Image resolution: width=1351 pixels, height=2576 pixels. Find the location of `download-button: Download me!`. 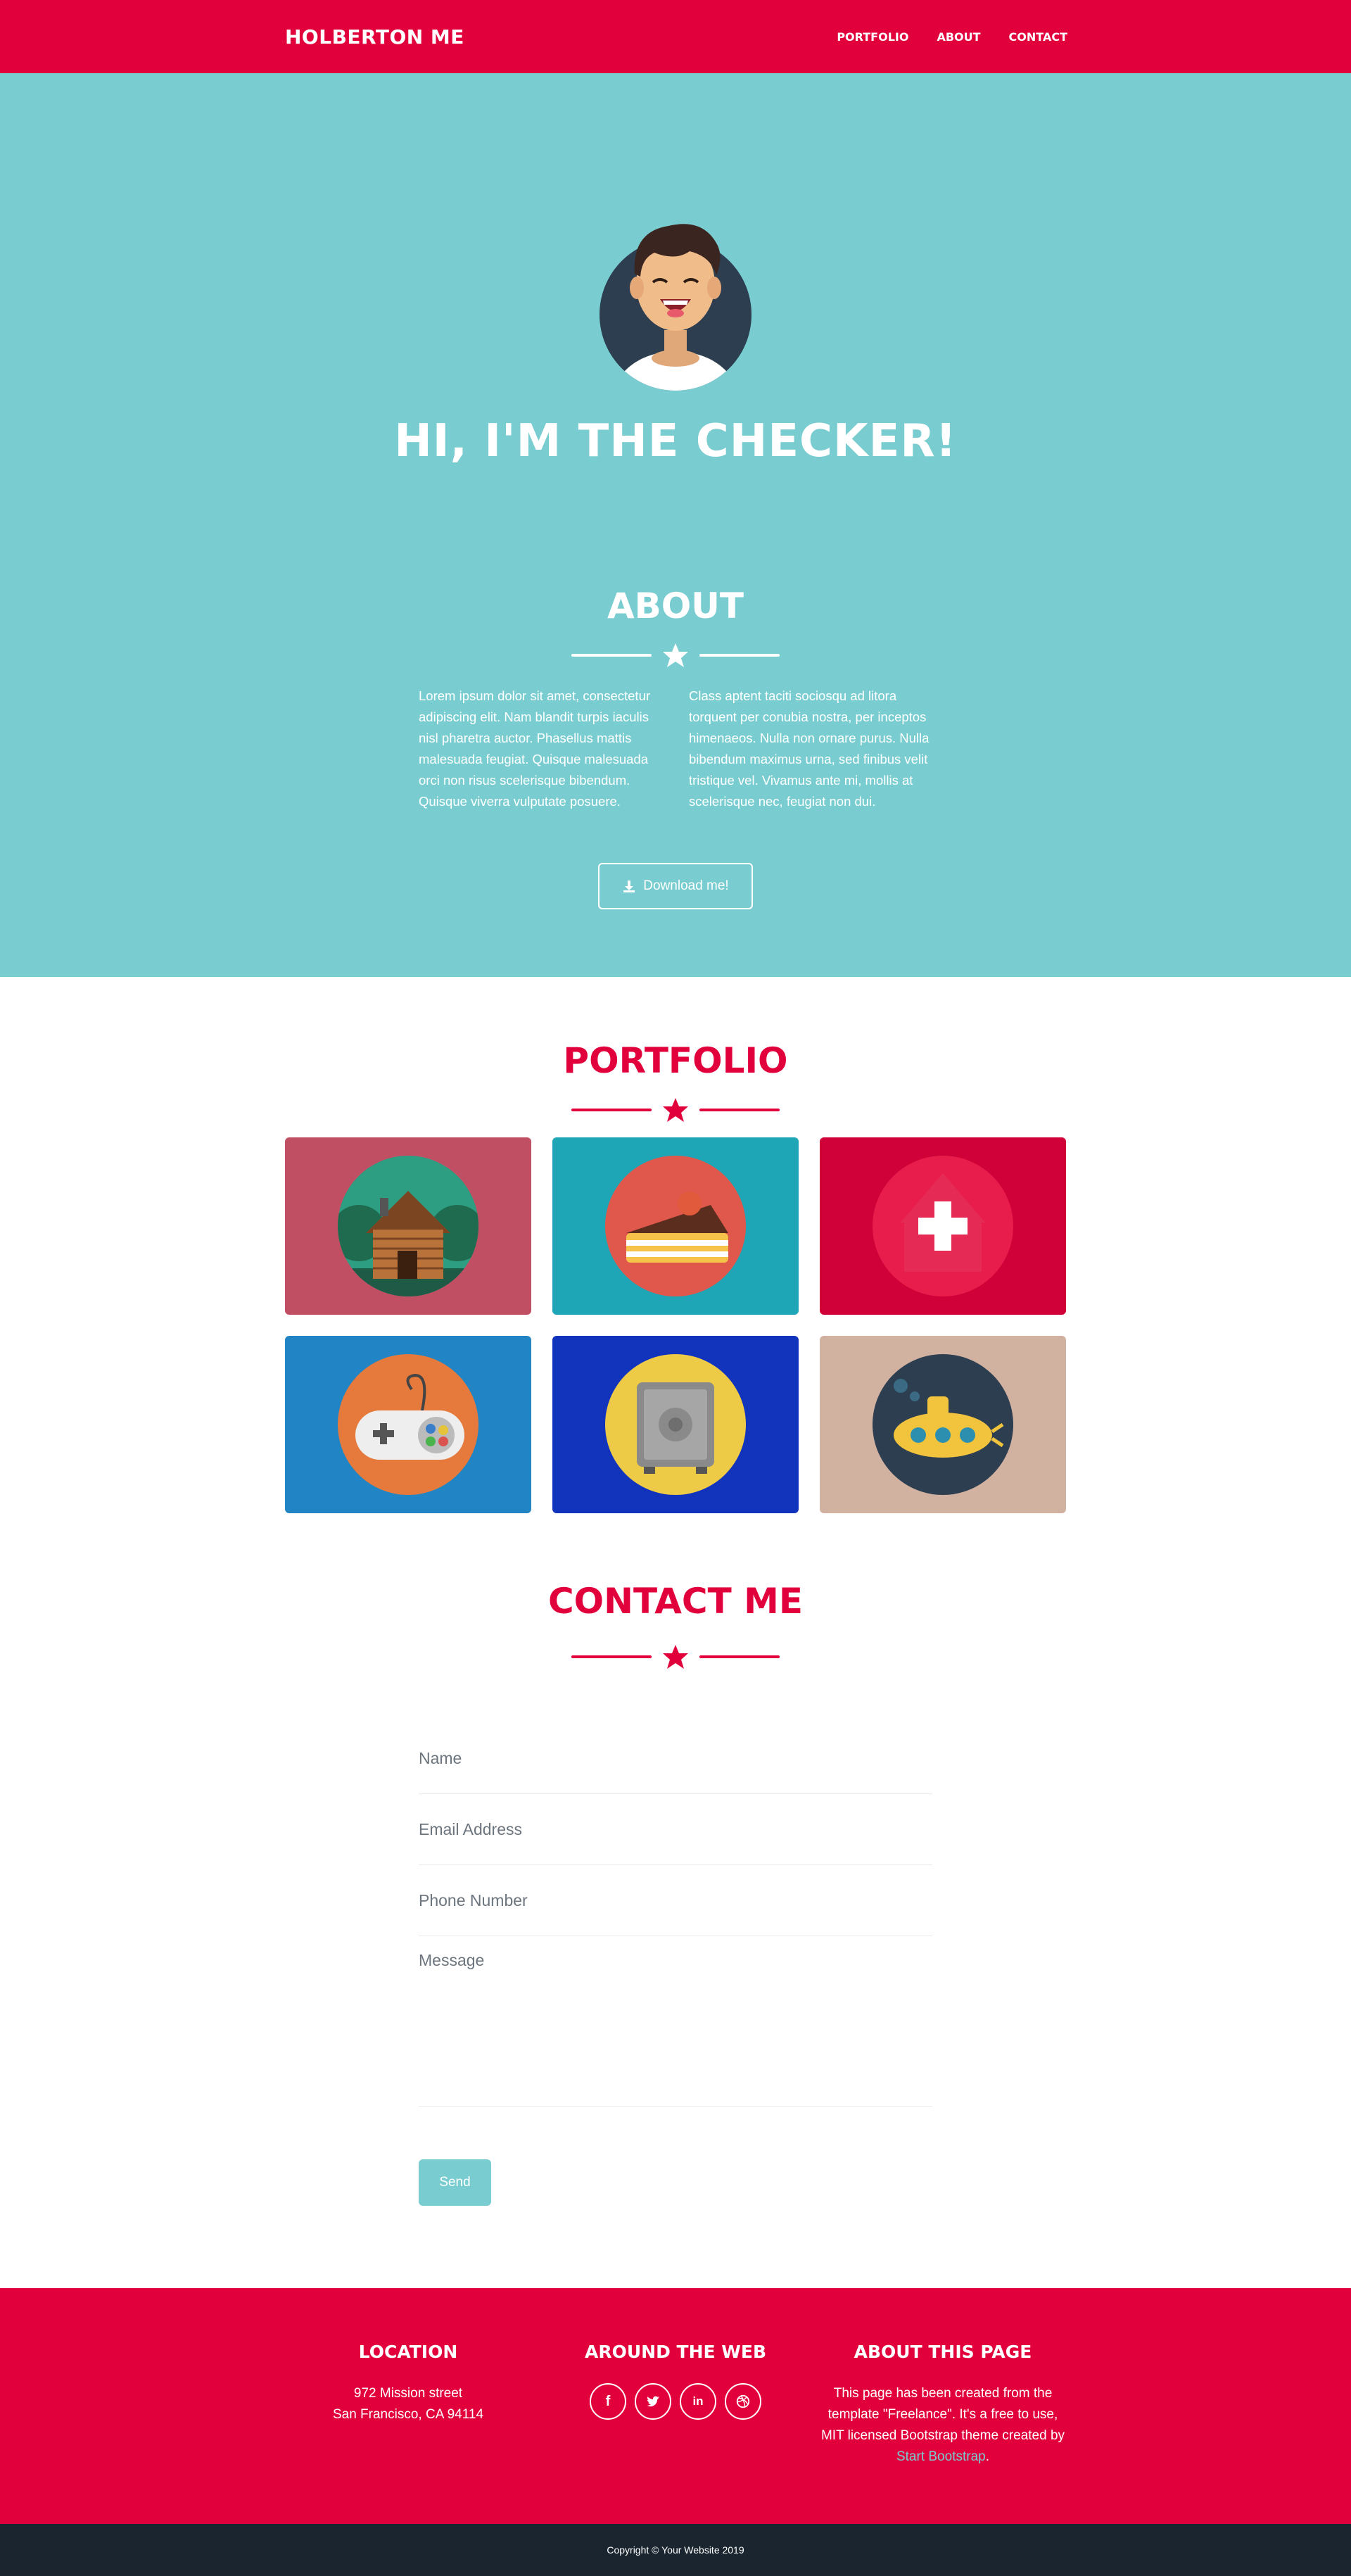

download-button: Download me! is located at coordinates (675, 886).